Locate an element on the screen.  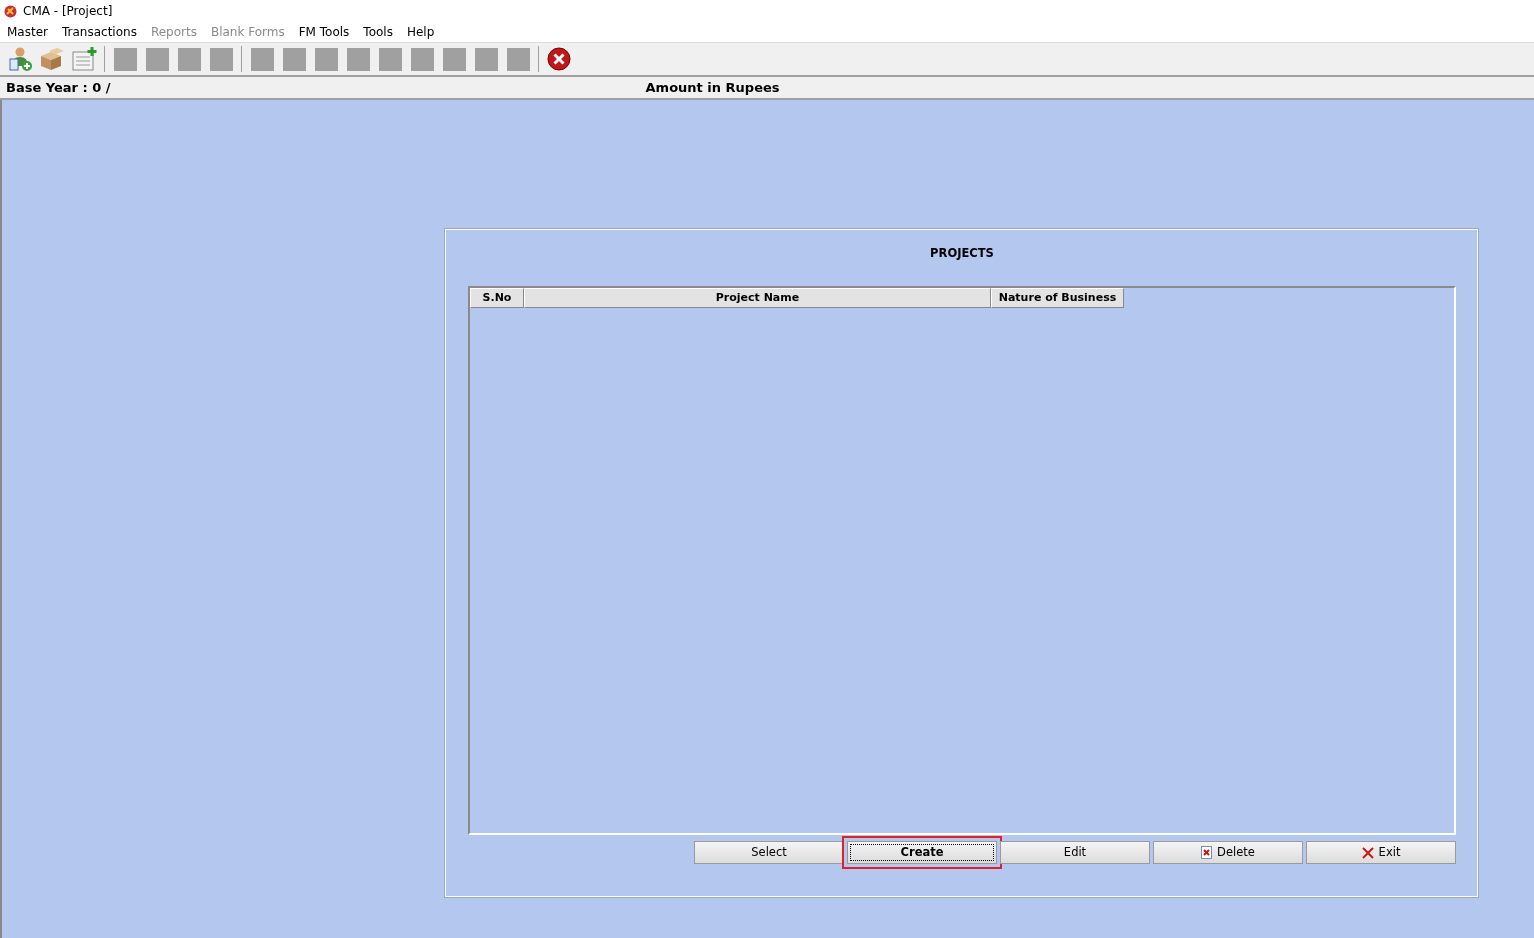
column-header: S.No is located at coordinates (497, 298).